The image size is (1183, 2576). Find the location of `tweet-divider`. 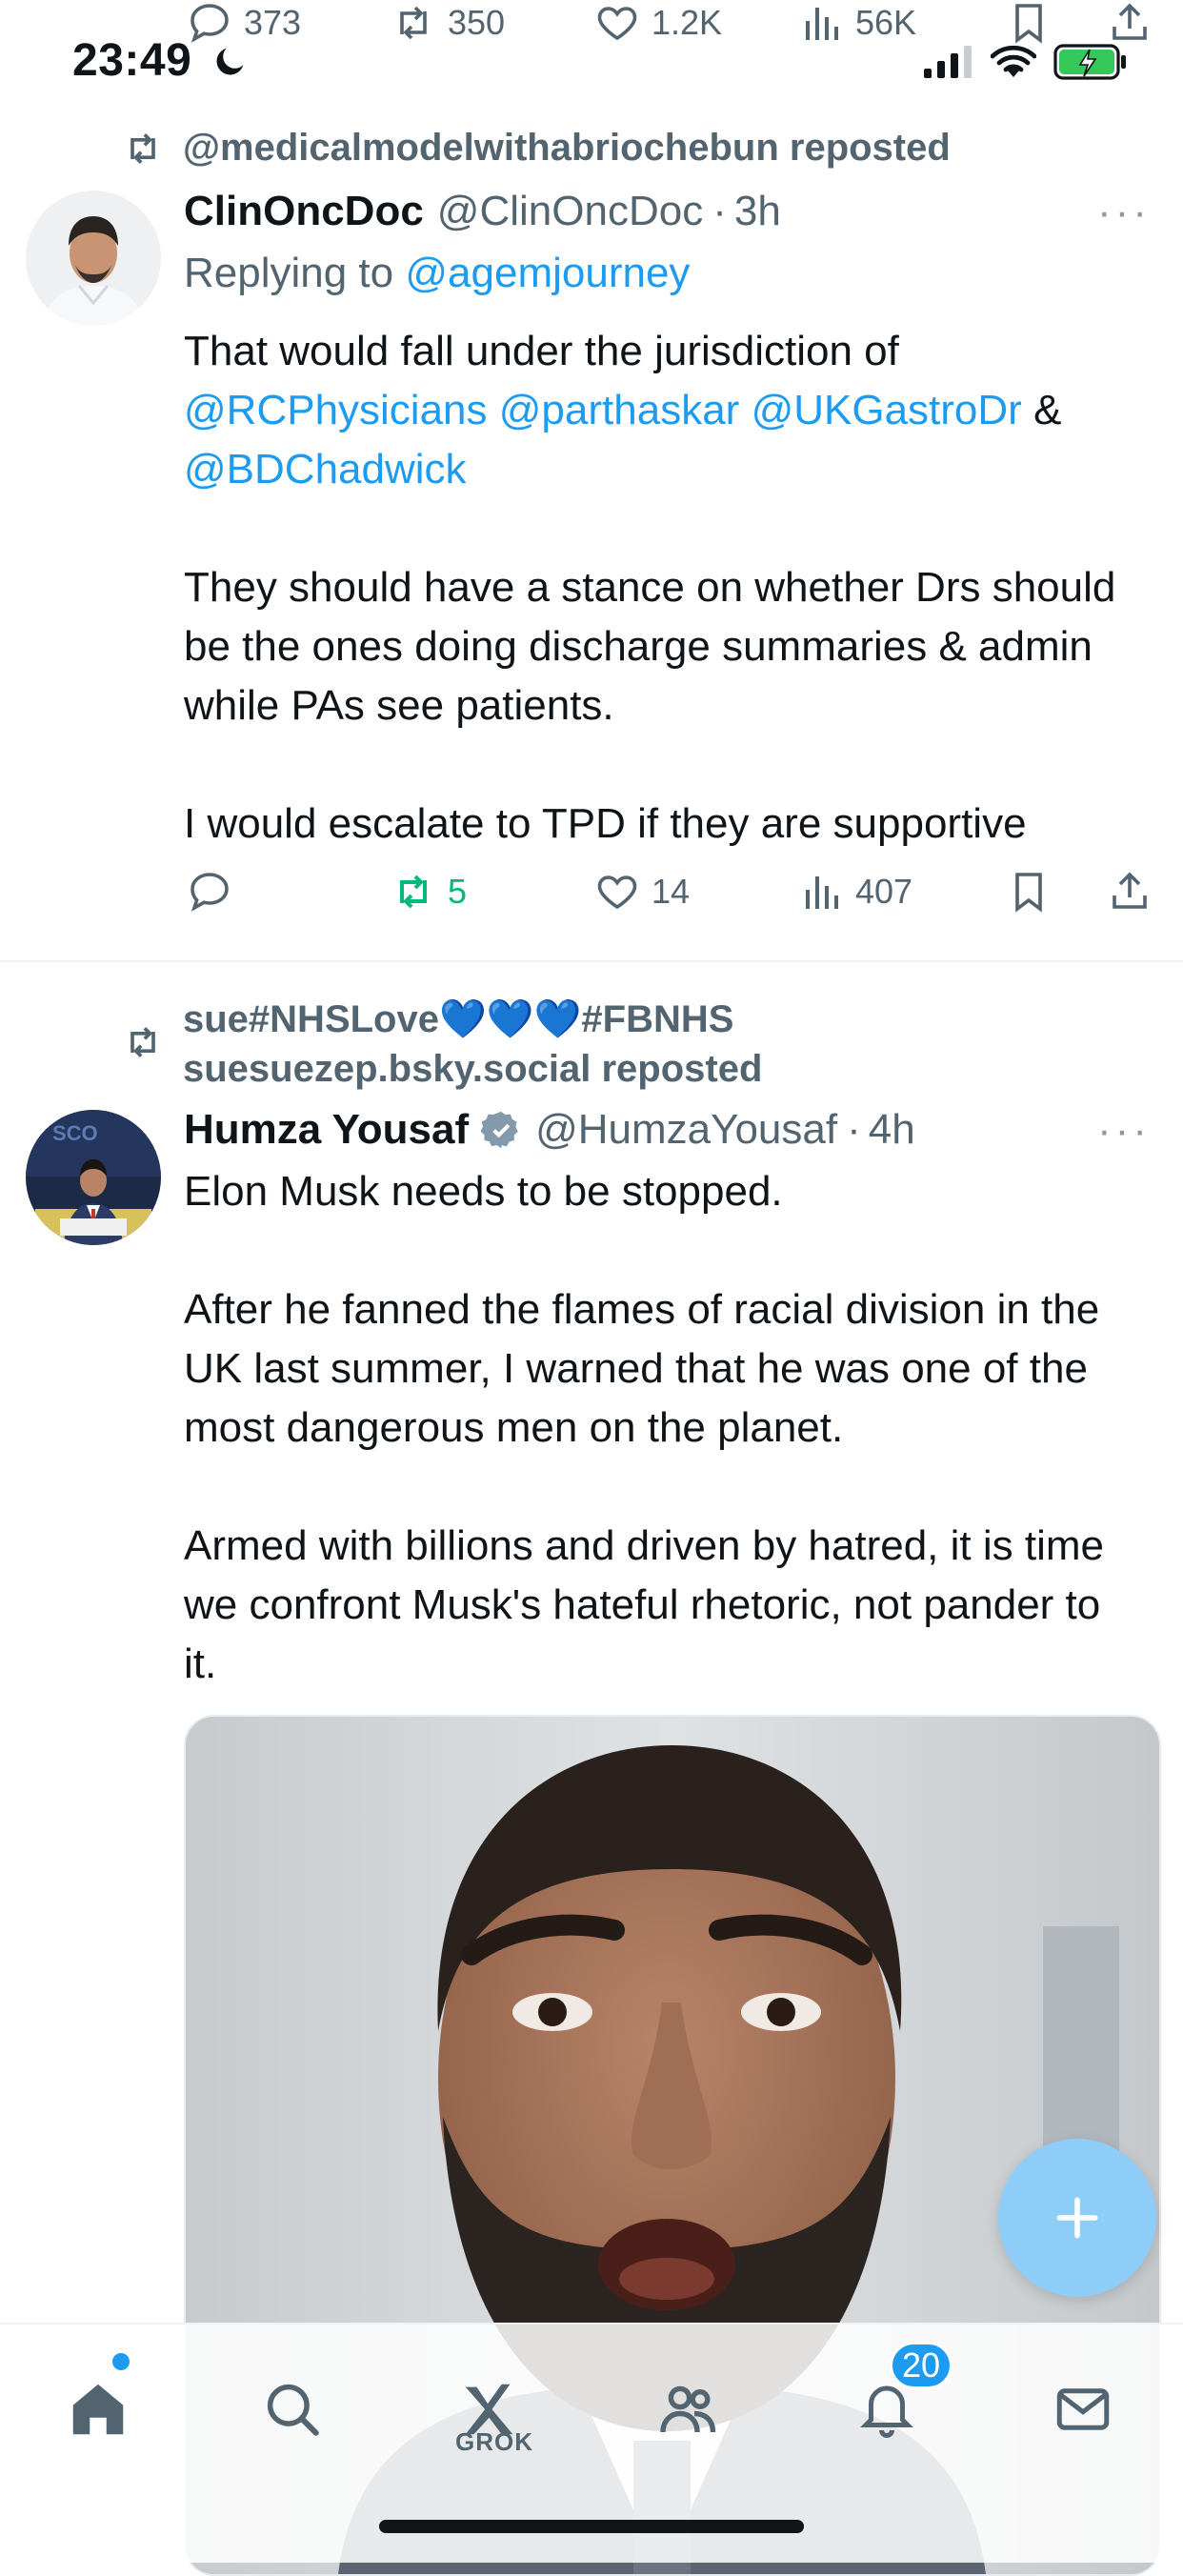

tweet-divider is located at coordinates (591, 961).